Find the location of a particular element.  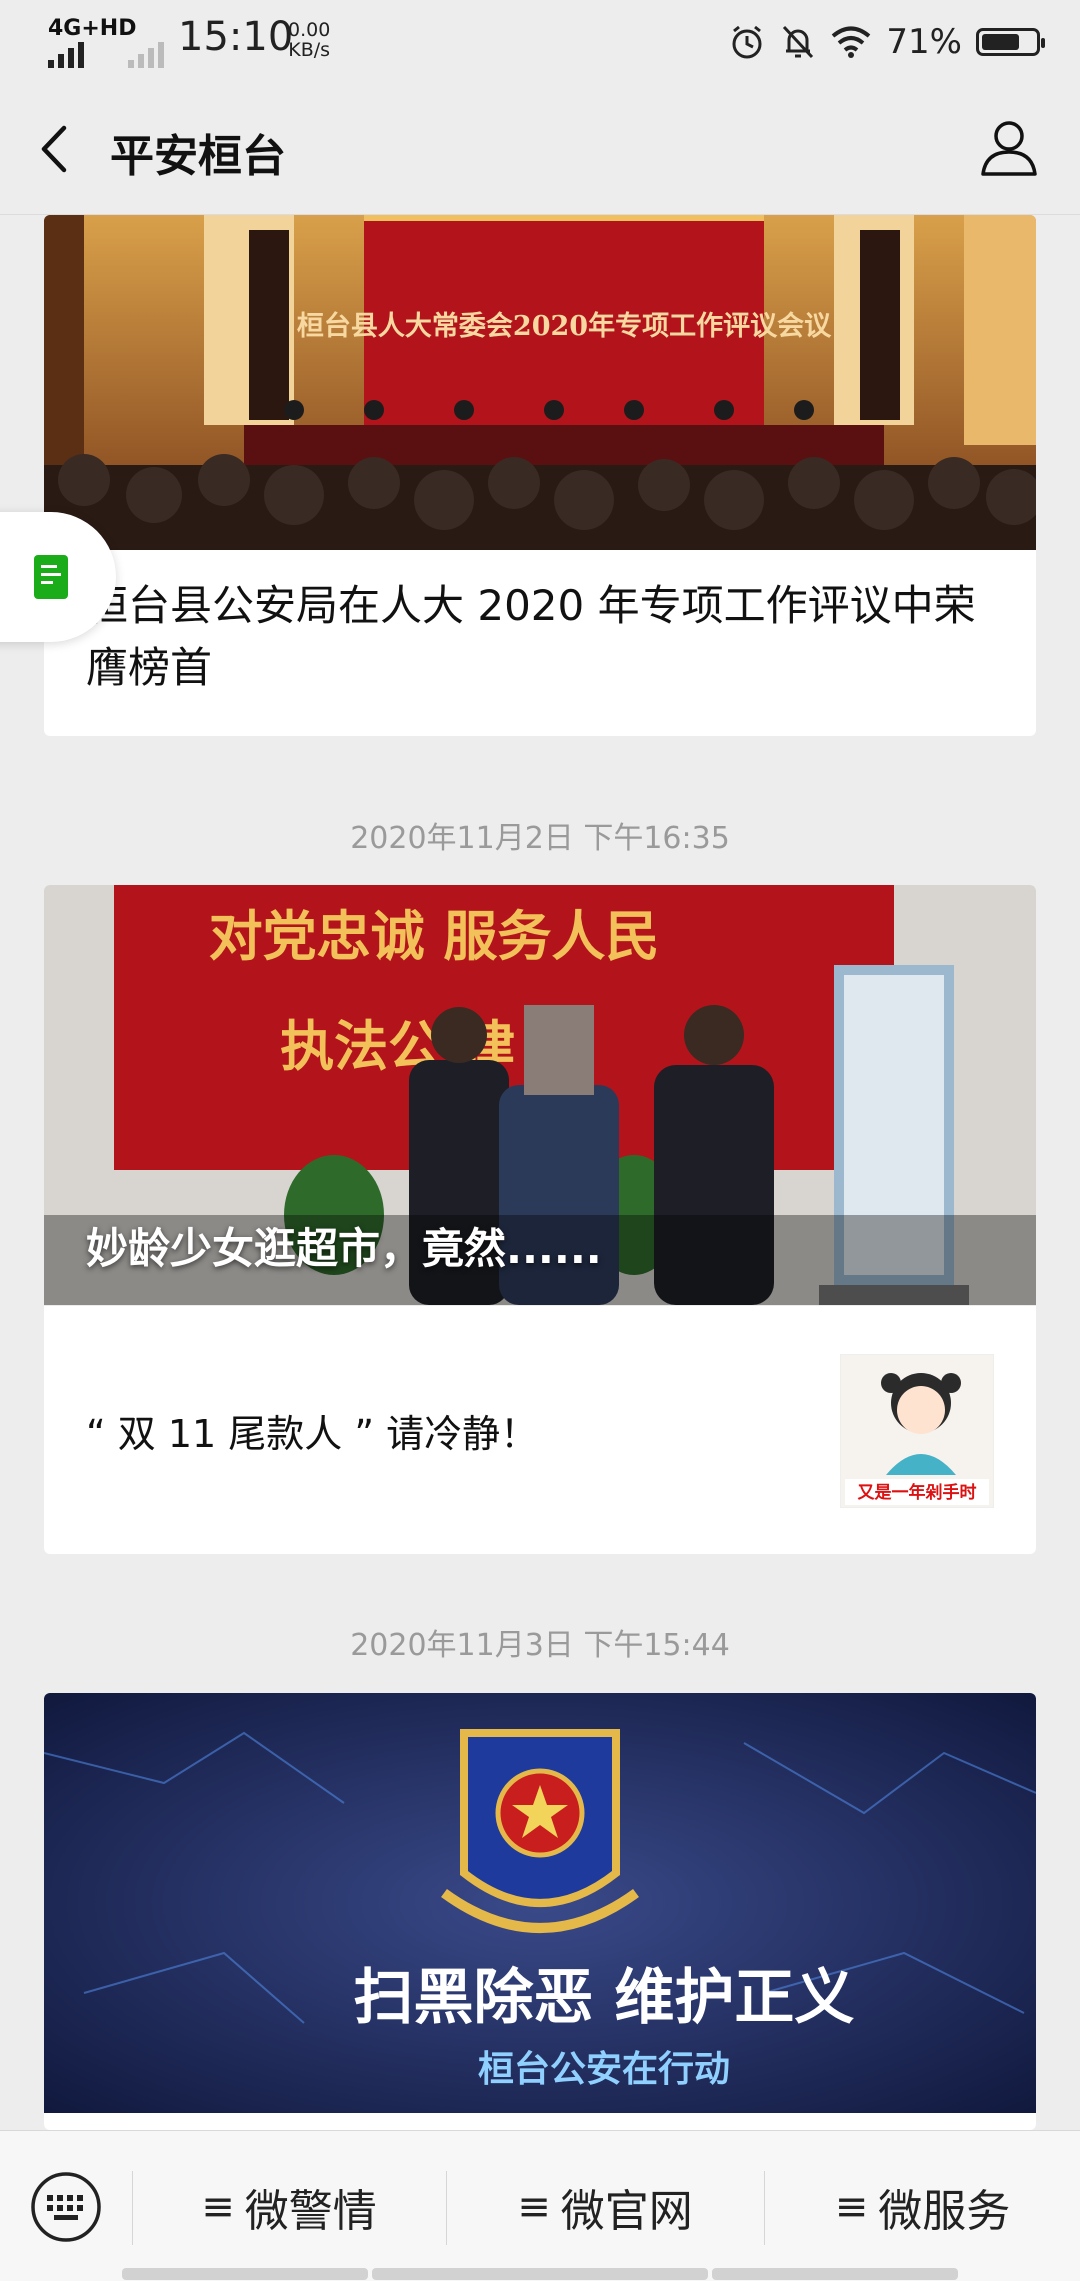

signal-icon is located at coordinates (66, 55).